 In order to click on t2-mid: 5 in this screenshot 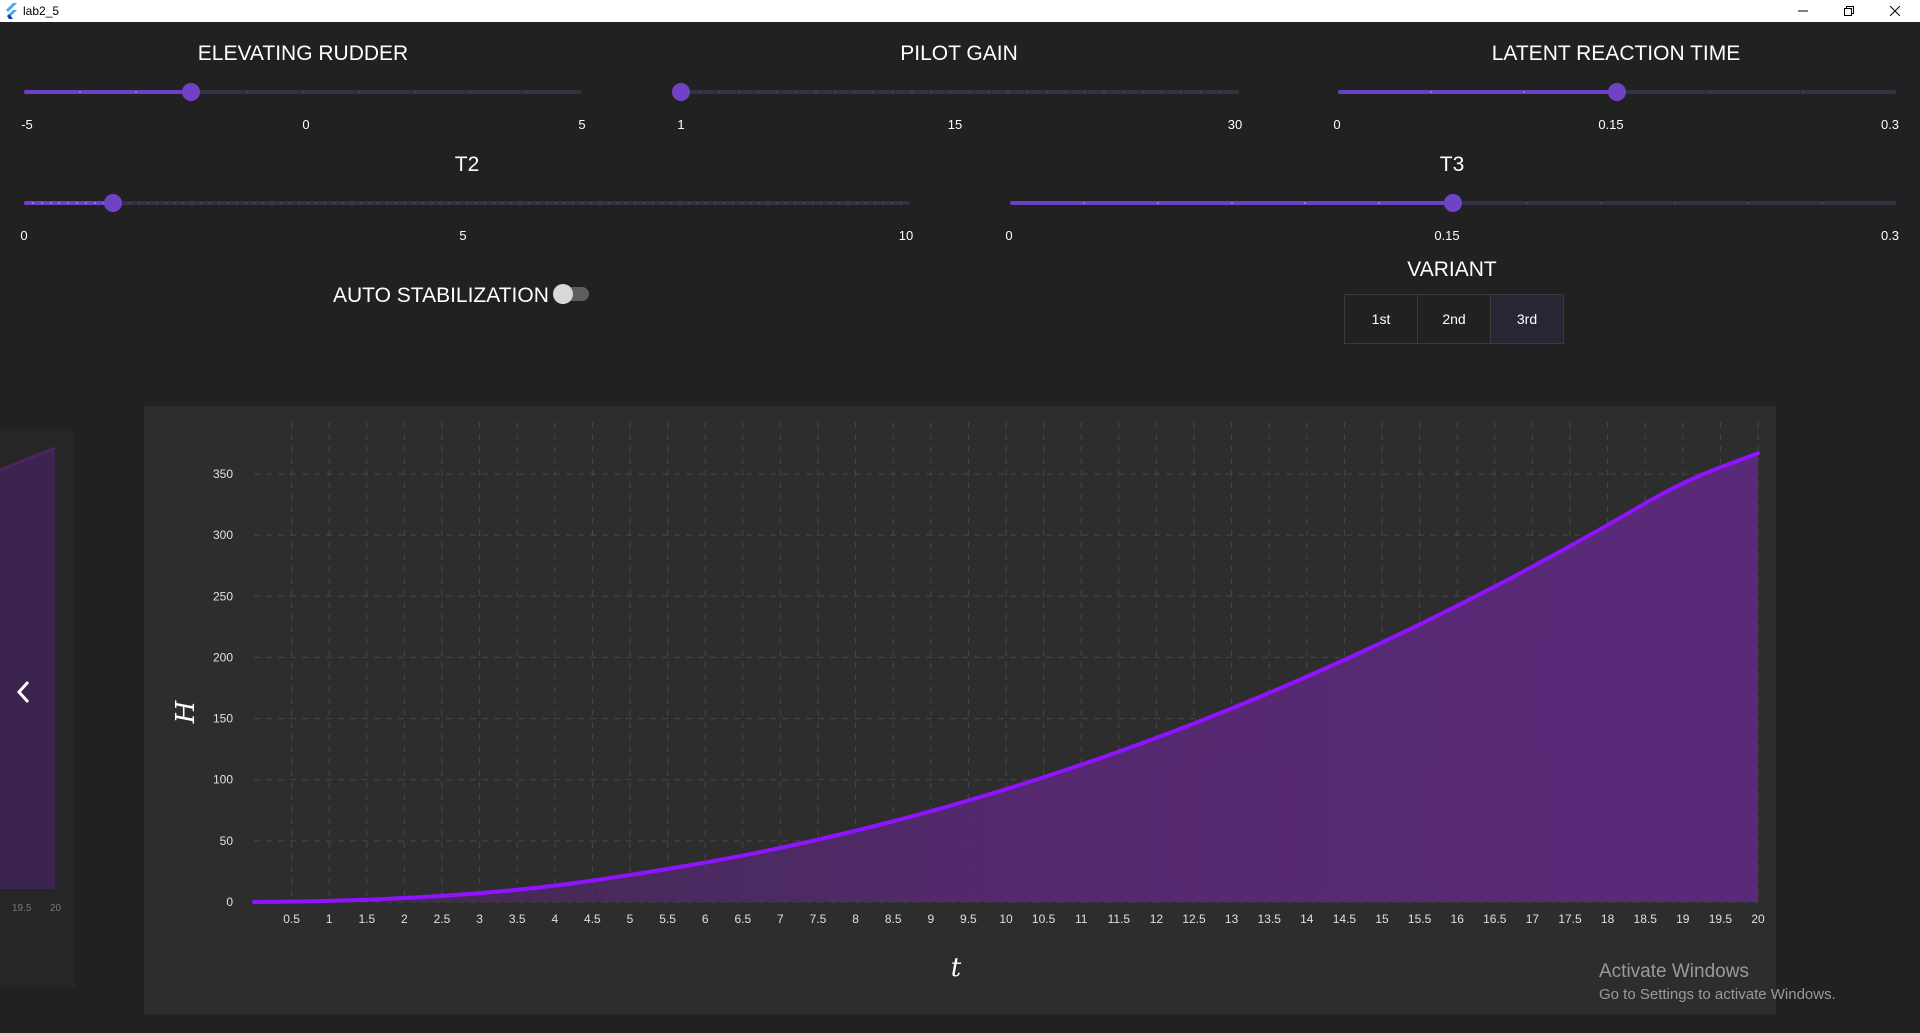, I will do `click(463, 235)`.